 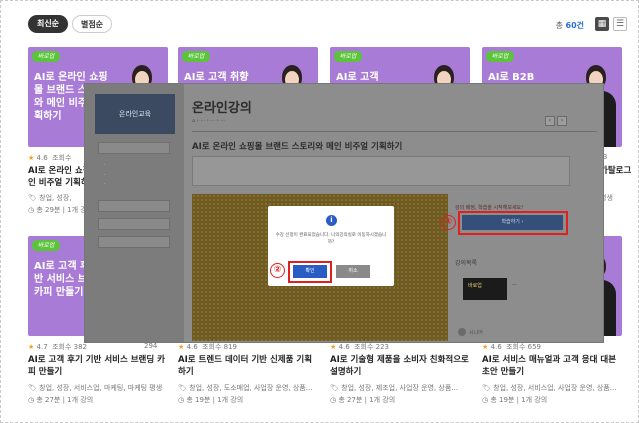 I want to click on highlight-box-confirm, so click(x=310, y=272).